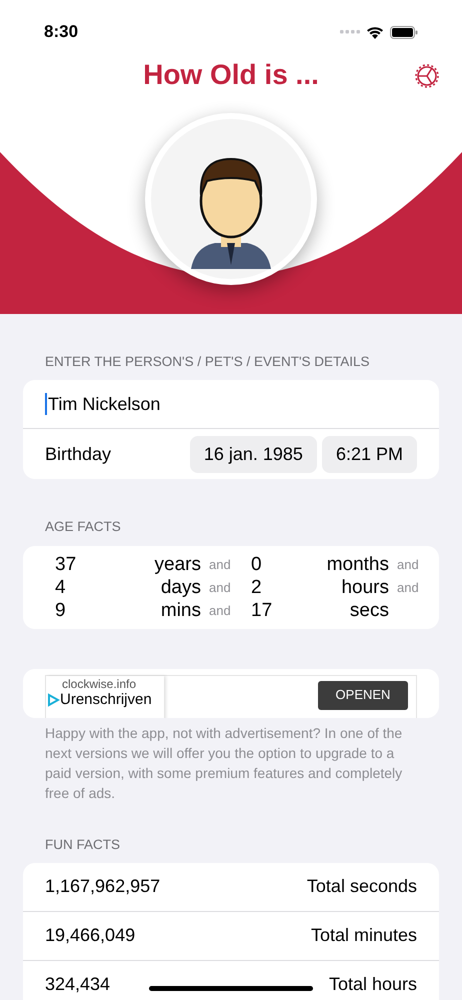 The height and width of the screenshot is (1000, 462). I want to click on fact-value: 17, so click(262, 610).